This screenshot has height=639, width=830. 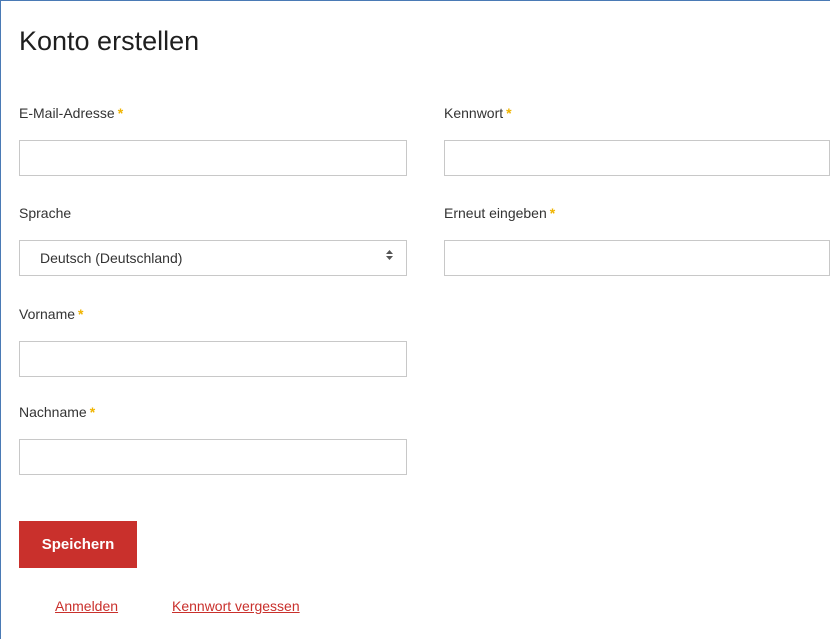 I want to click on save-button: Speichern, so click(x=78, y=544).